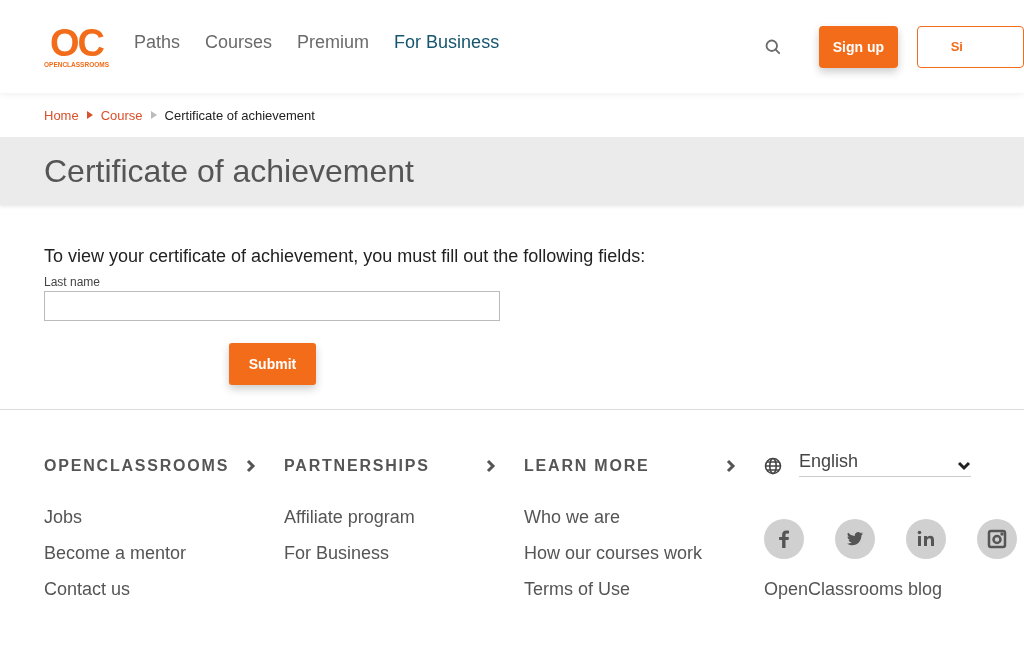 Image resolution: width=1024 pixels, height=672 pixels. What do you see at coordinates (357, 466) in the screenshot?
I see `footer-heading: PARTNERSHIPS` at bounding box center [357, 466].